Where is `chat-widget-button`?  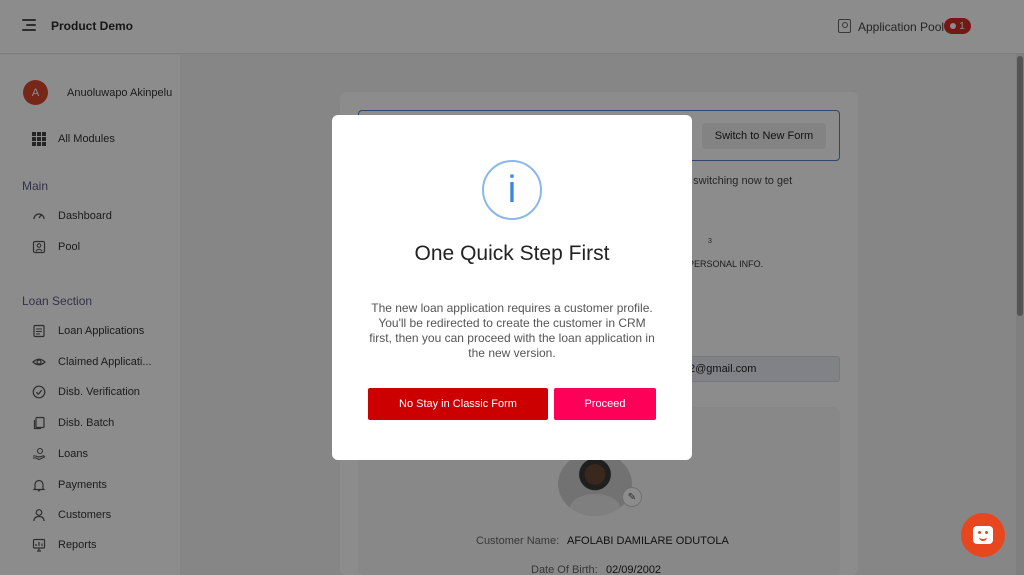
chat-widget-button is located at coordinates (983, 535).